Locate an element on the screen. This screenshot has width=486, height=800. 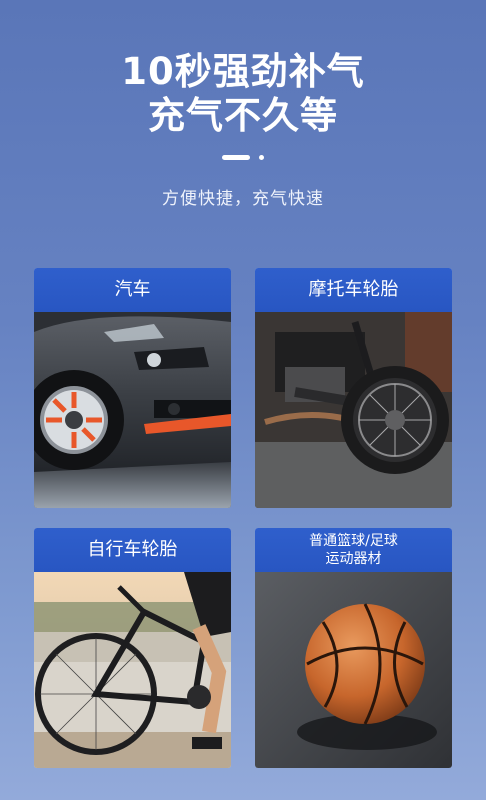
card-motorcycle-label: 摩托车轮胎 is located at coordinates (353, 290).